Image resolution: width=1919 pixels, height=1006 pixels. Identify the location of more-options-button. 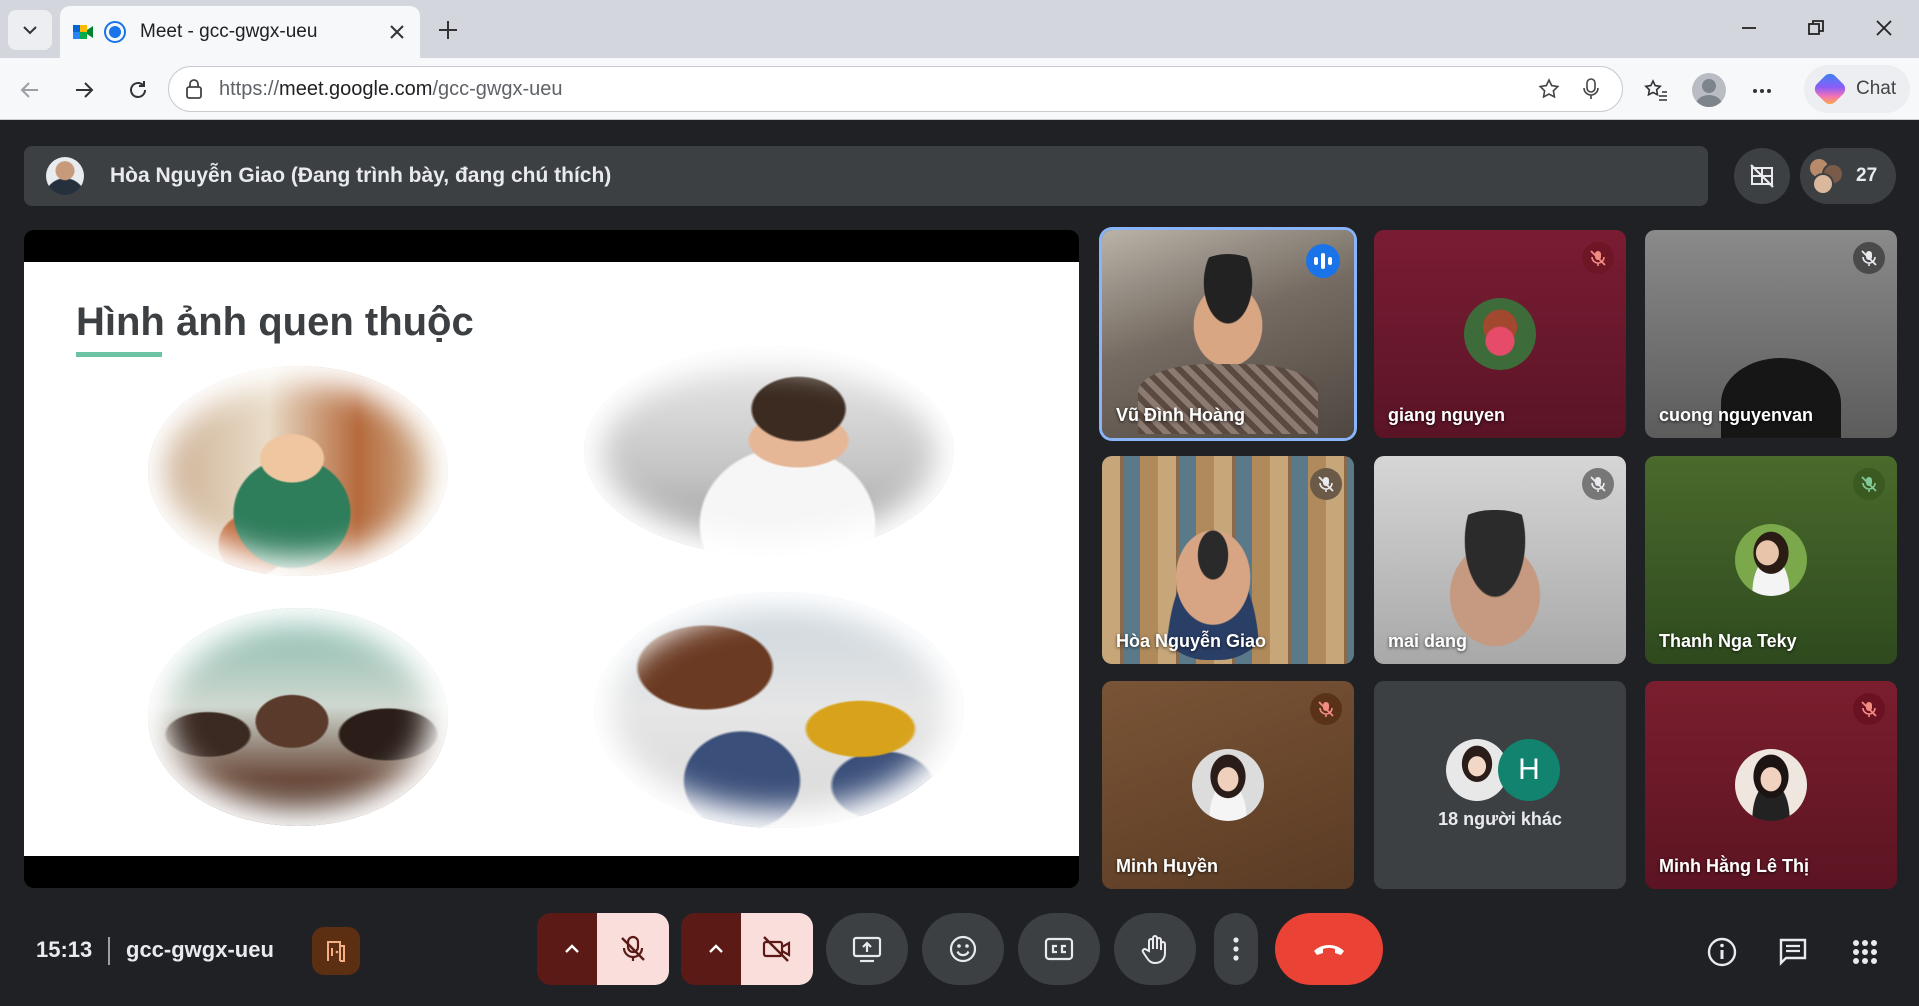
(1236, 949).